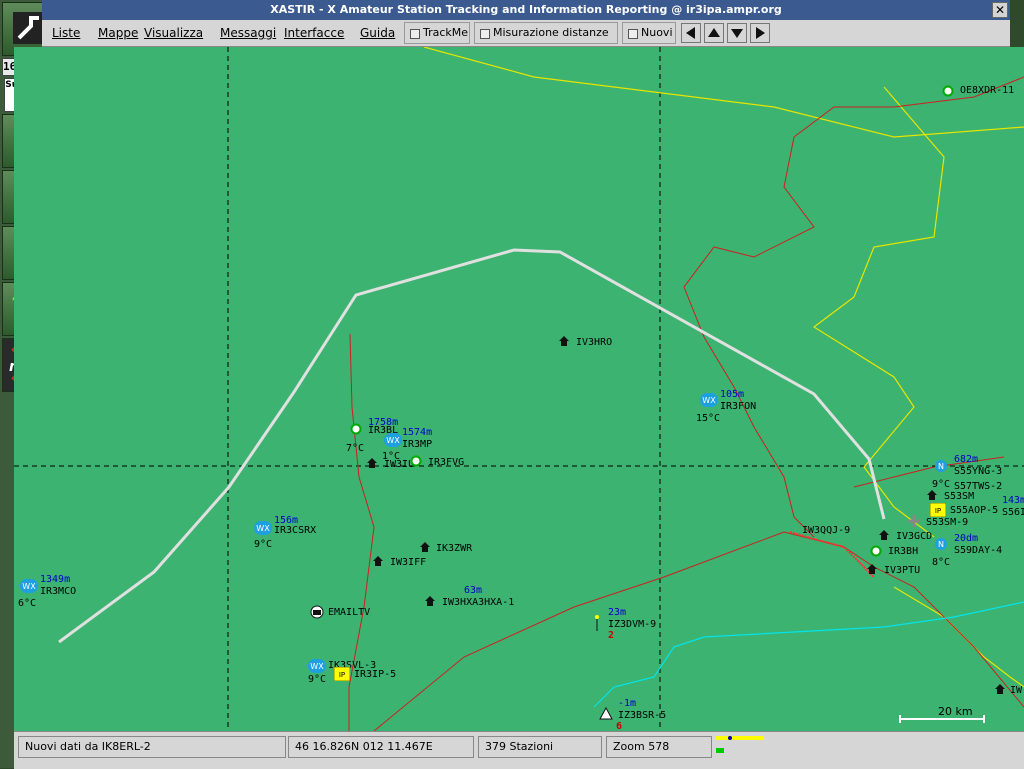 This screenshot has height=769, width=1024. Describe the element at coordinates (914, 521) in the screenshot. I see `plus-icon` at that location.